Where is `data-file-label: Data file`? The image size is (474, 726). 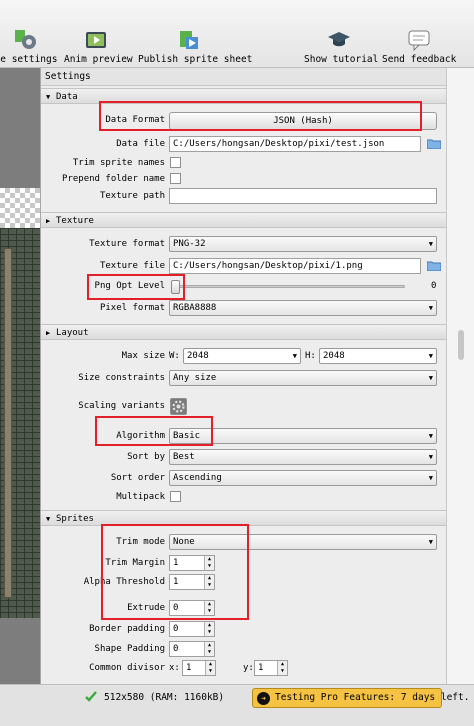
data-file-label: Data file is located at coordinates (140, 144).